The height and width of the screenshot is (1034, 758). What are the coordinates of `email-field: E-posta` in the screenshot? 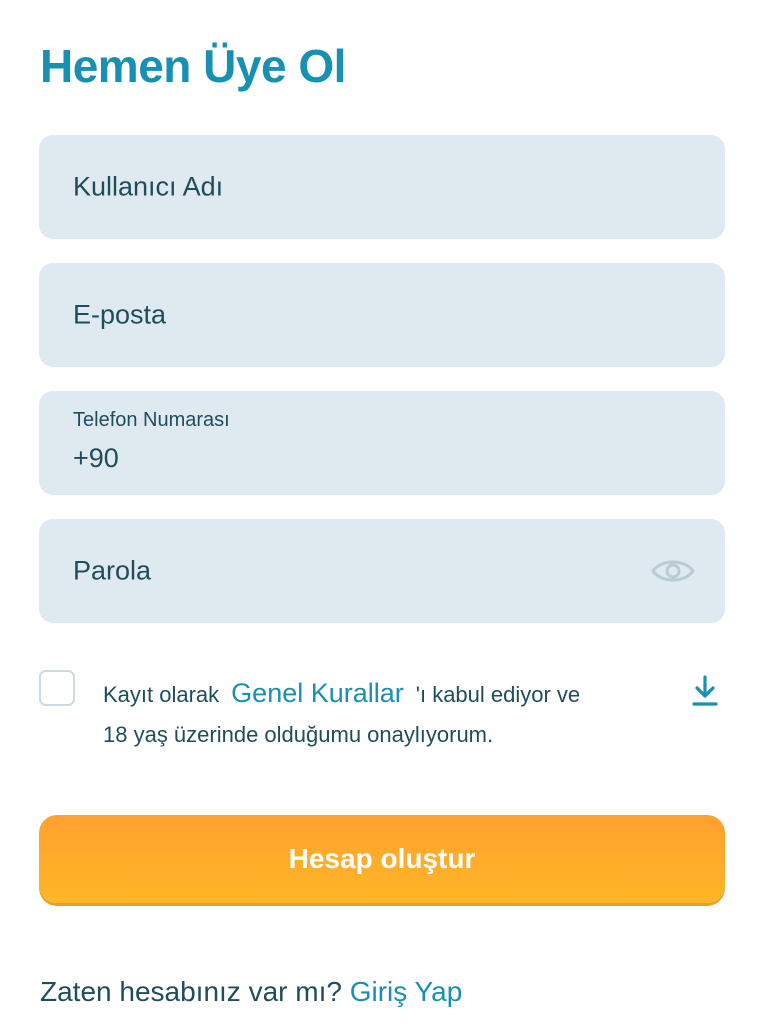 It's located at (382, 315).